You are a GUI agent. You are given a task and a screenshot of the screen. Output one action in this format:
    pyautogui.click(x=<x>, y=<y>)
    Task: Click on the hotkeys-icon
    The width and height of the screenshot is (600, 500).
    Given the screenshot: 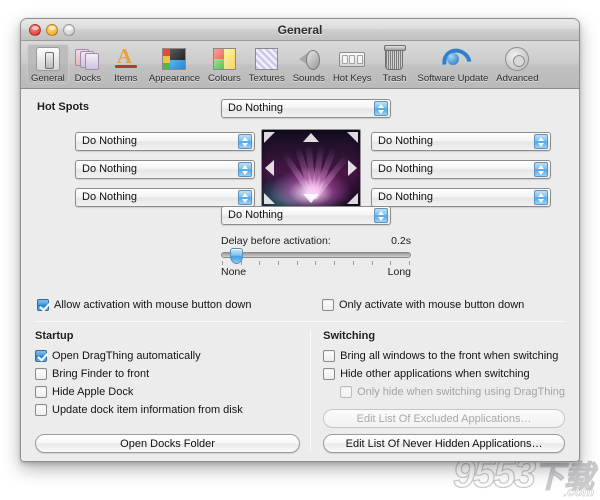 What is the action you would take?
    pyautogui.click(x=352, y=59)
    